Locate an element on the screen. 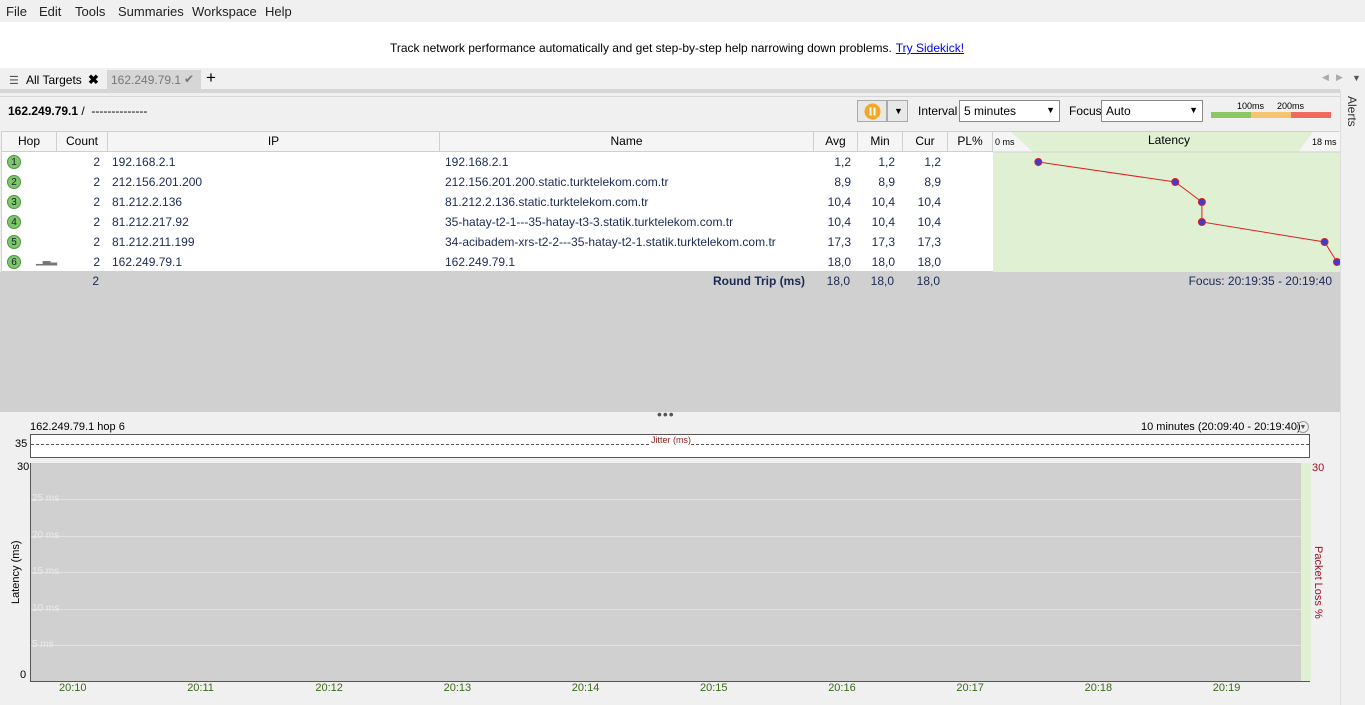 The height and width of the screenshot is (705, 1365). x-tick-label: 20:13 is located at coordinates (457, 688).